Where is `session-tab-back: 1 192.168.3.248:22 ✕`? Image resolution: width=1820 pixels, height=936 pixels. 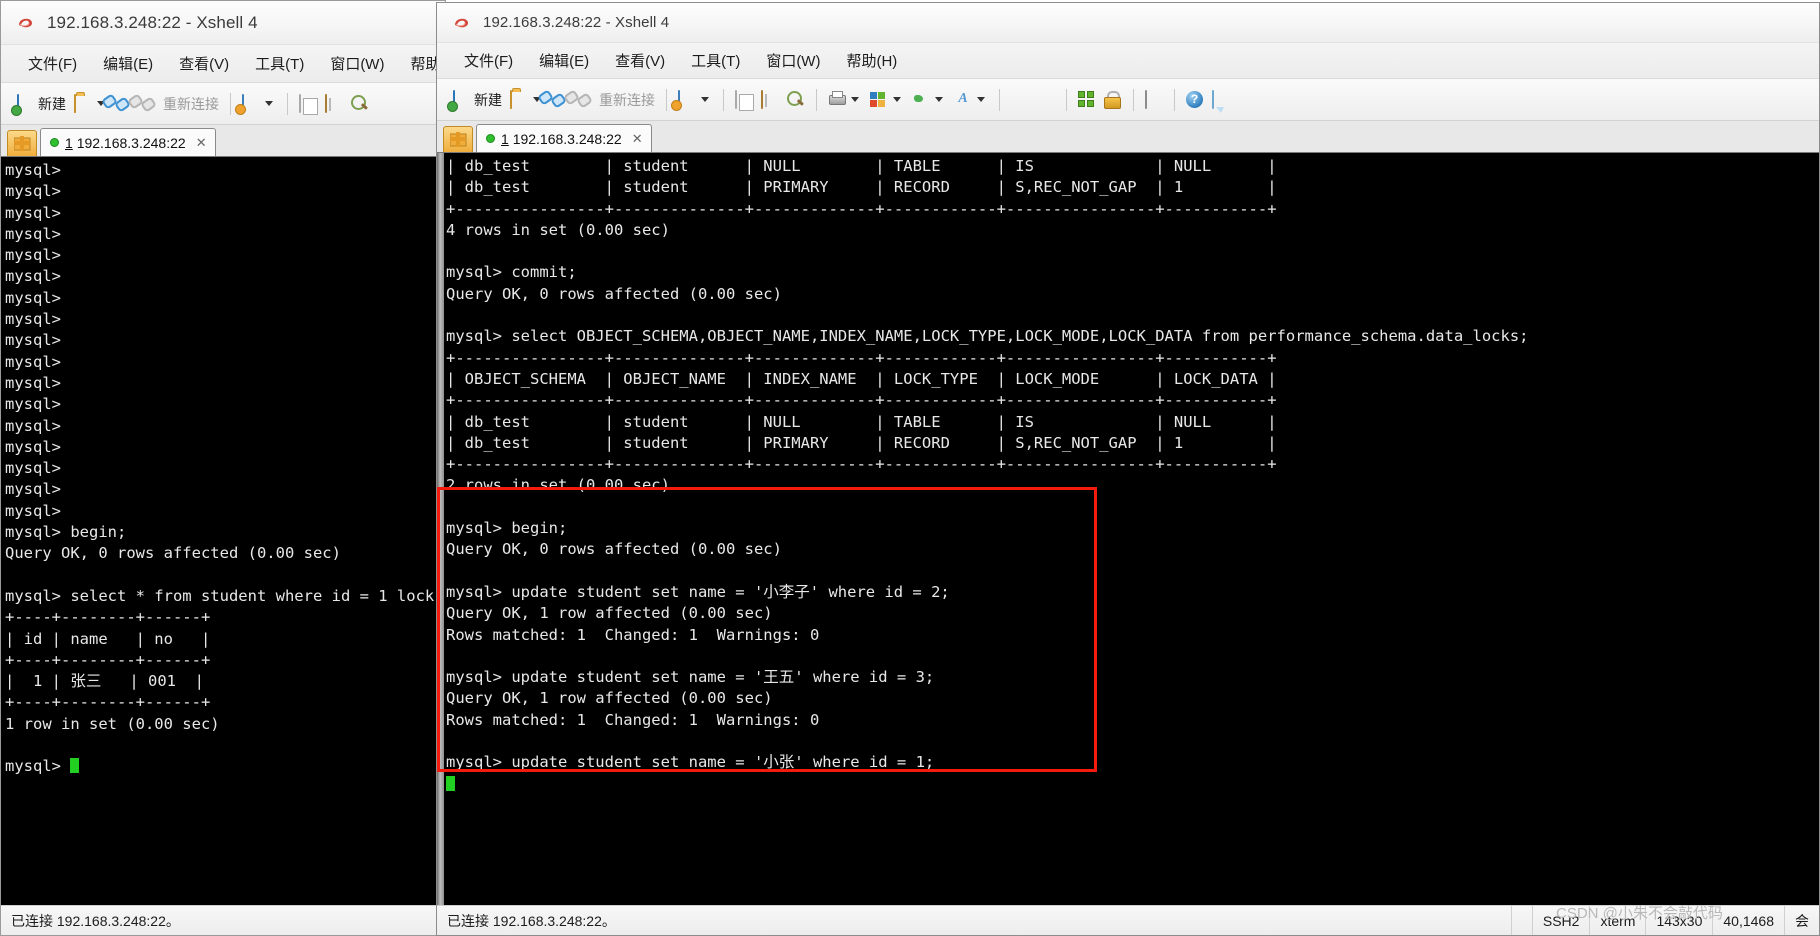 session-tab-back: 1 192.168.3.248:22 ✕ is located at coordinates (128, 142).